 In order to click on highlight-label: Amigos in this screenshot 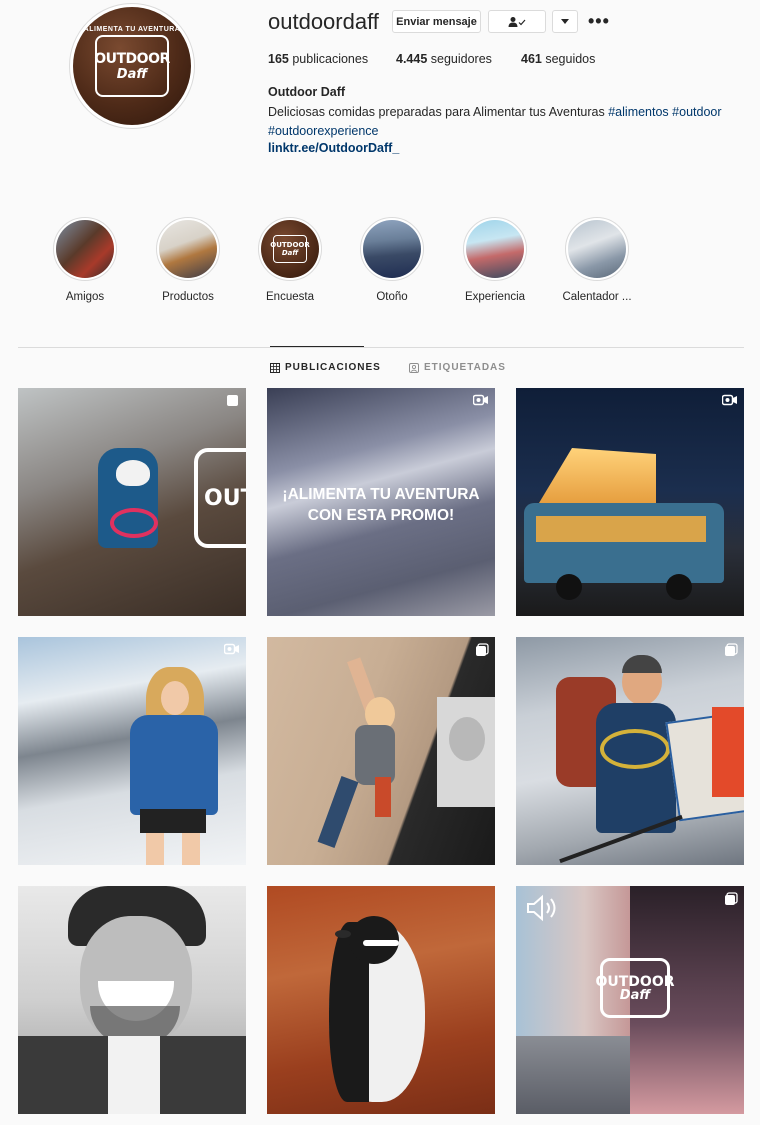, I will do `click(85, 297)`.